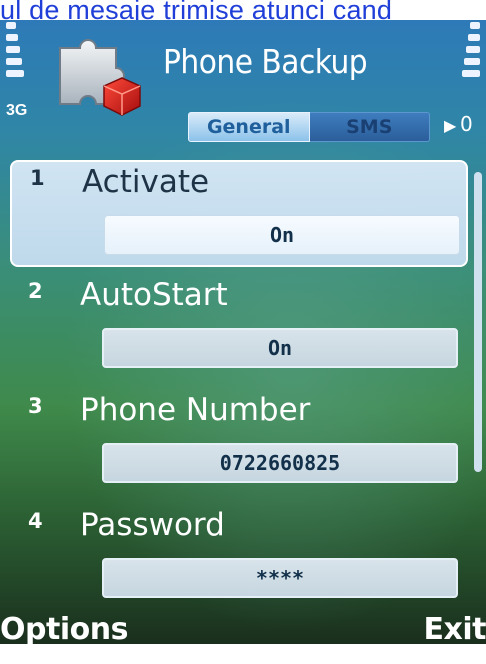  Describe the element at coordinates (35, 291) in the screenshot. I see `setting-index: 2` at that location.